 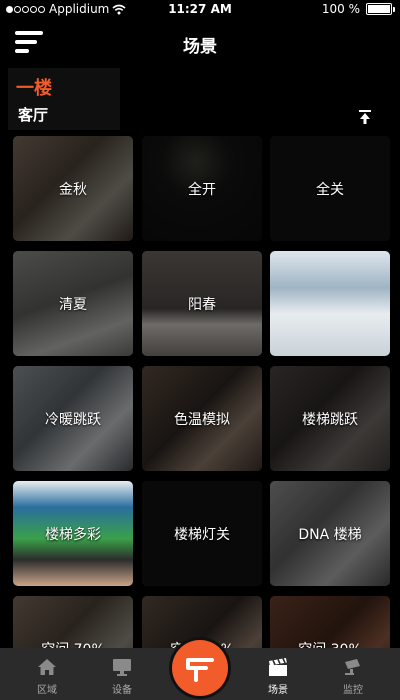 I want to click on scene-tile: 楼梯灯关, so click(x=202, y=533).